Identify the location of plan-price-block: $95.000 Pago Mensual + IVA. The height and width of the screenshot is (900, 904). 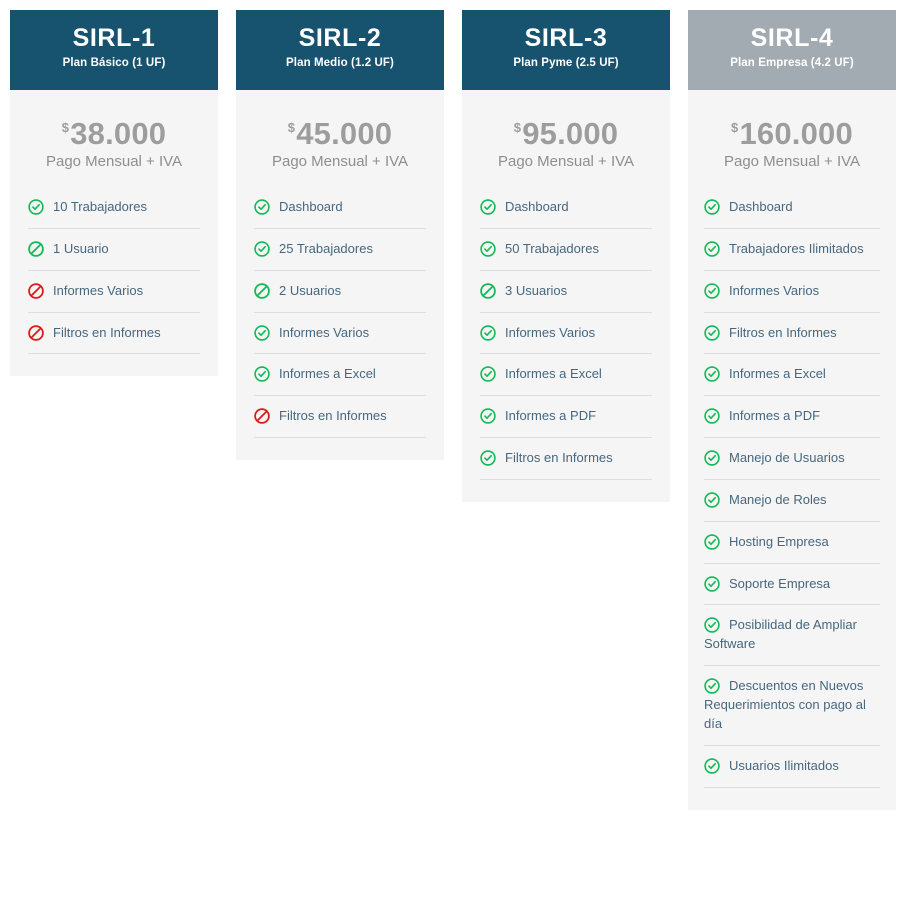
(566, 134).